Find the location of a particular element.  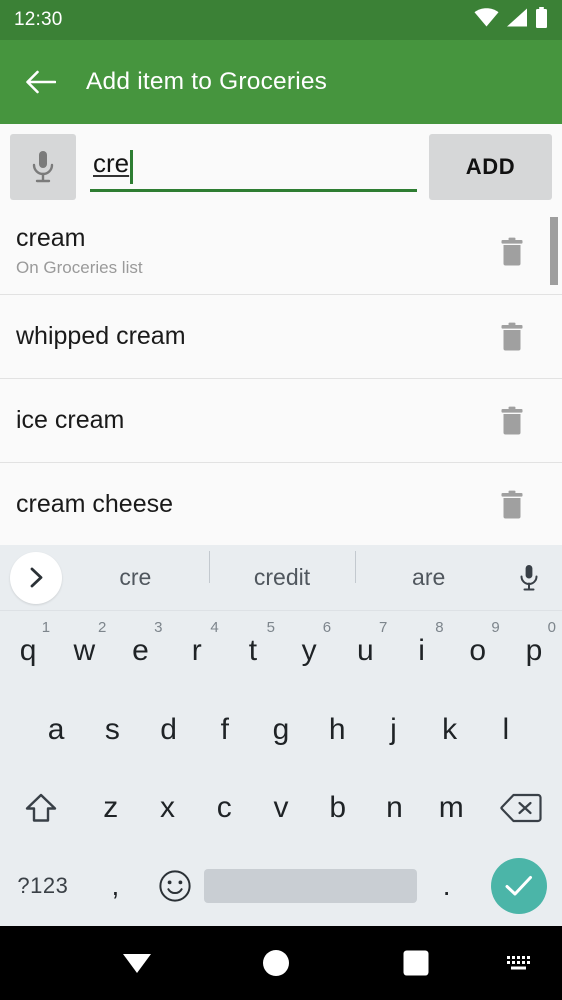

list-item: cream On Groceries list is located at coordinates (281, 252).